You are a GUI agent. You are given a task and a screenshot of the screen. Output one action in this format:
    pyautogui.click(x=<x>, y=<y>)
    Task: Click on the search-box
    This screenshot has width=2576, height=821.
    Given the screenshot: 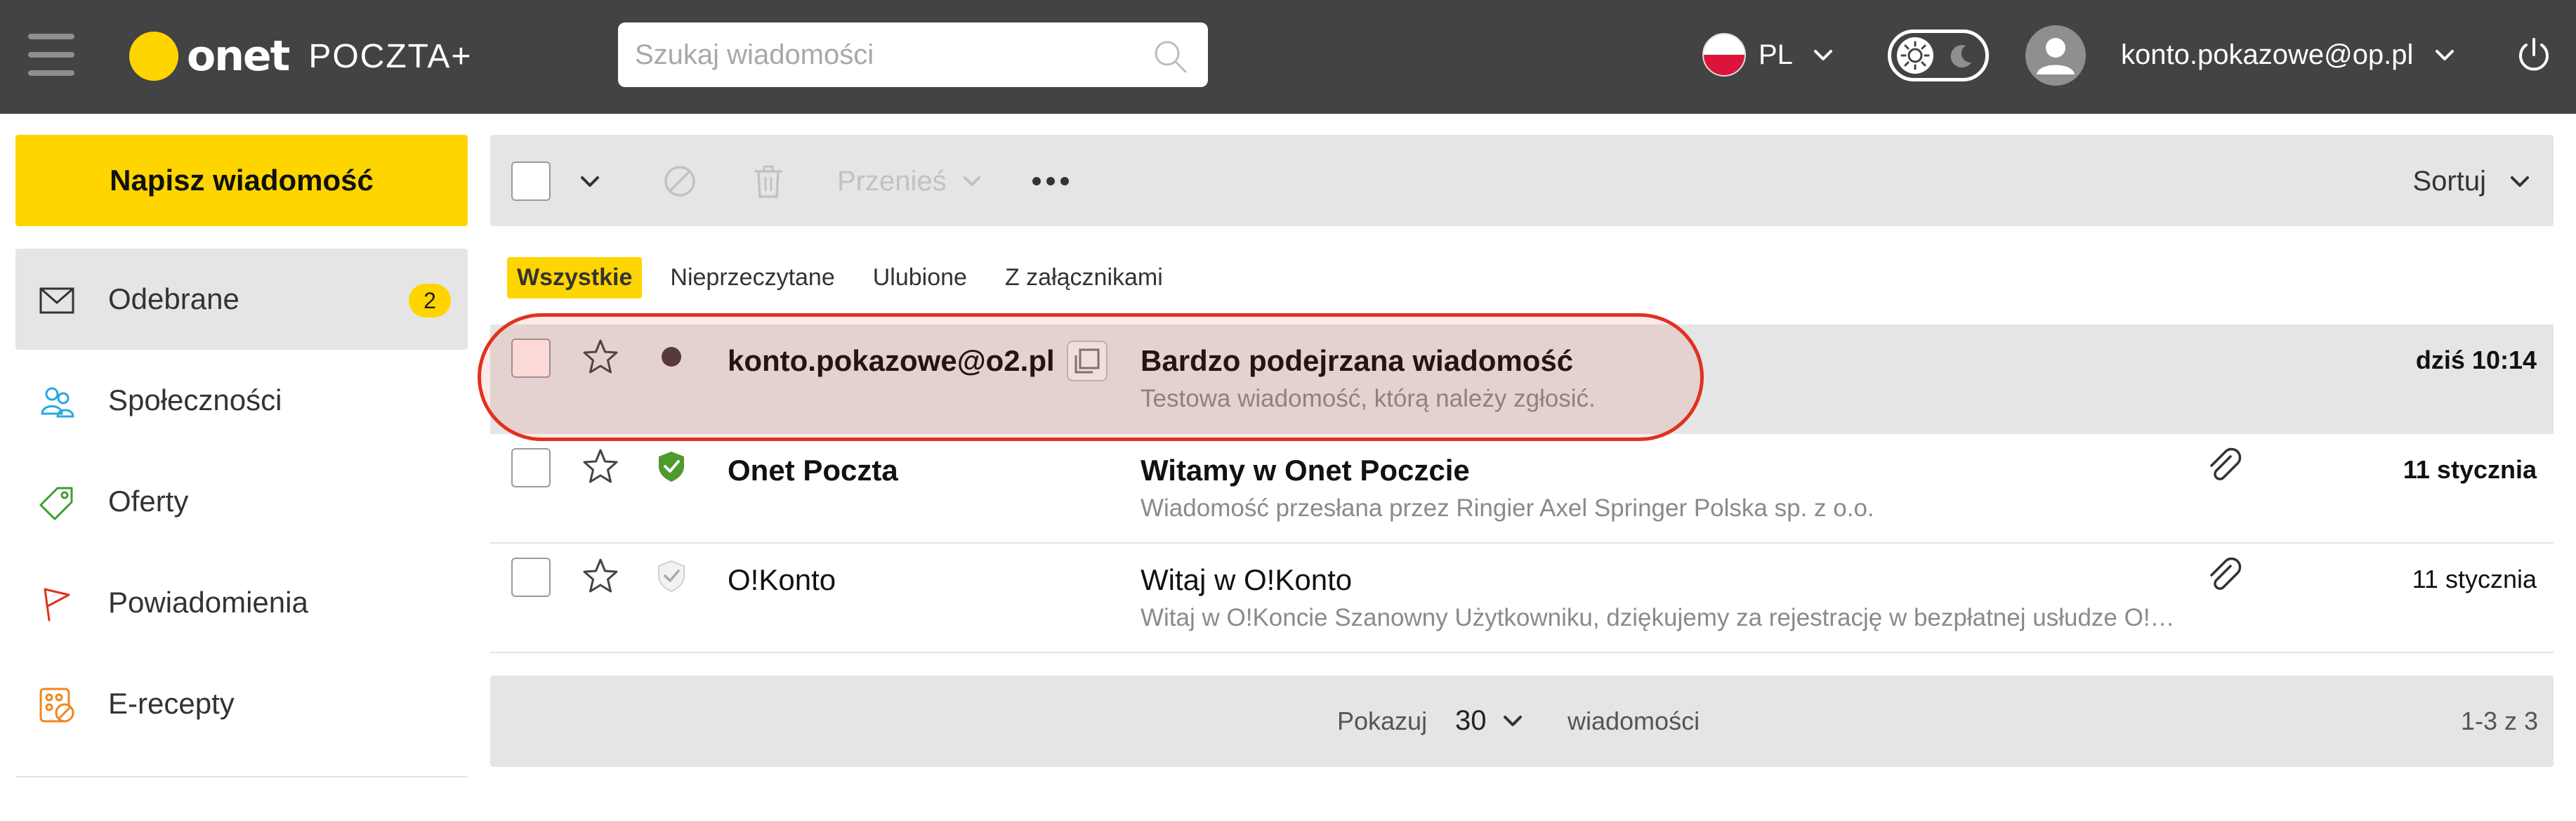 What is the action you would take?
    pyautogui.click(x=913, y=54)
    